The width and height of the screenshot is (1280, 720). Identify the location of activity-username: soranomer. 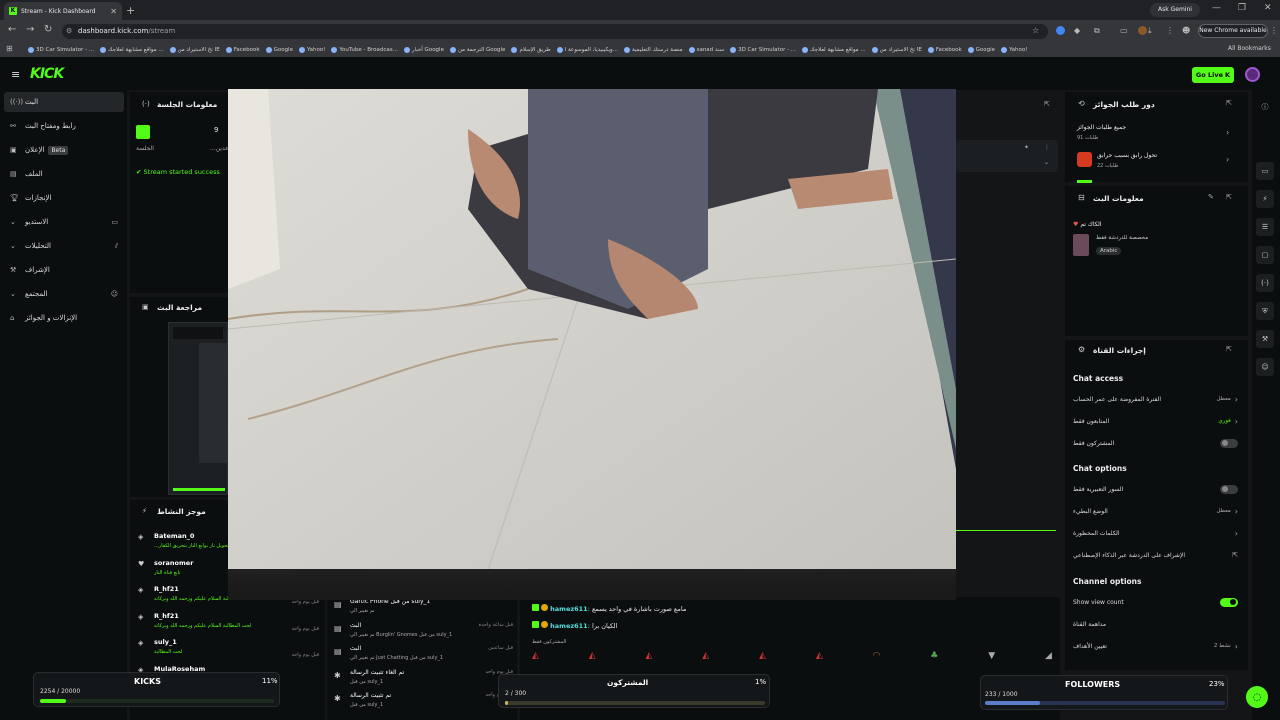
(173, 563).